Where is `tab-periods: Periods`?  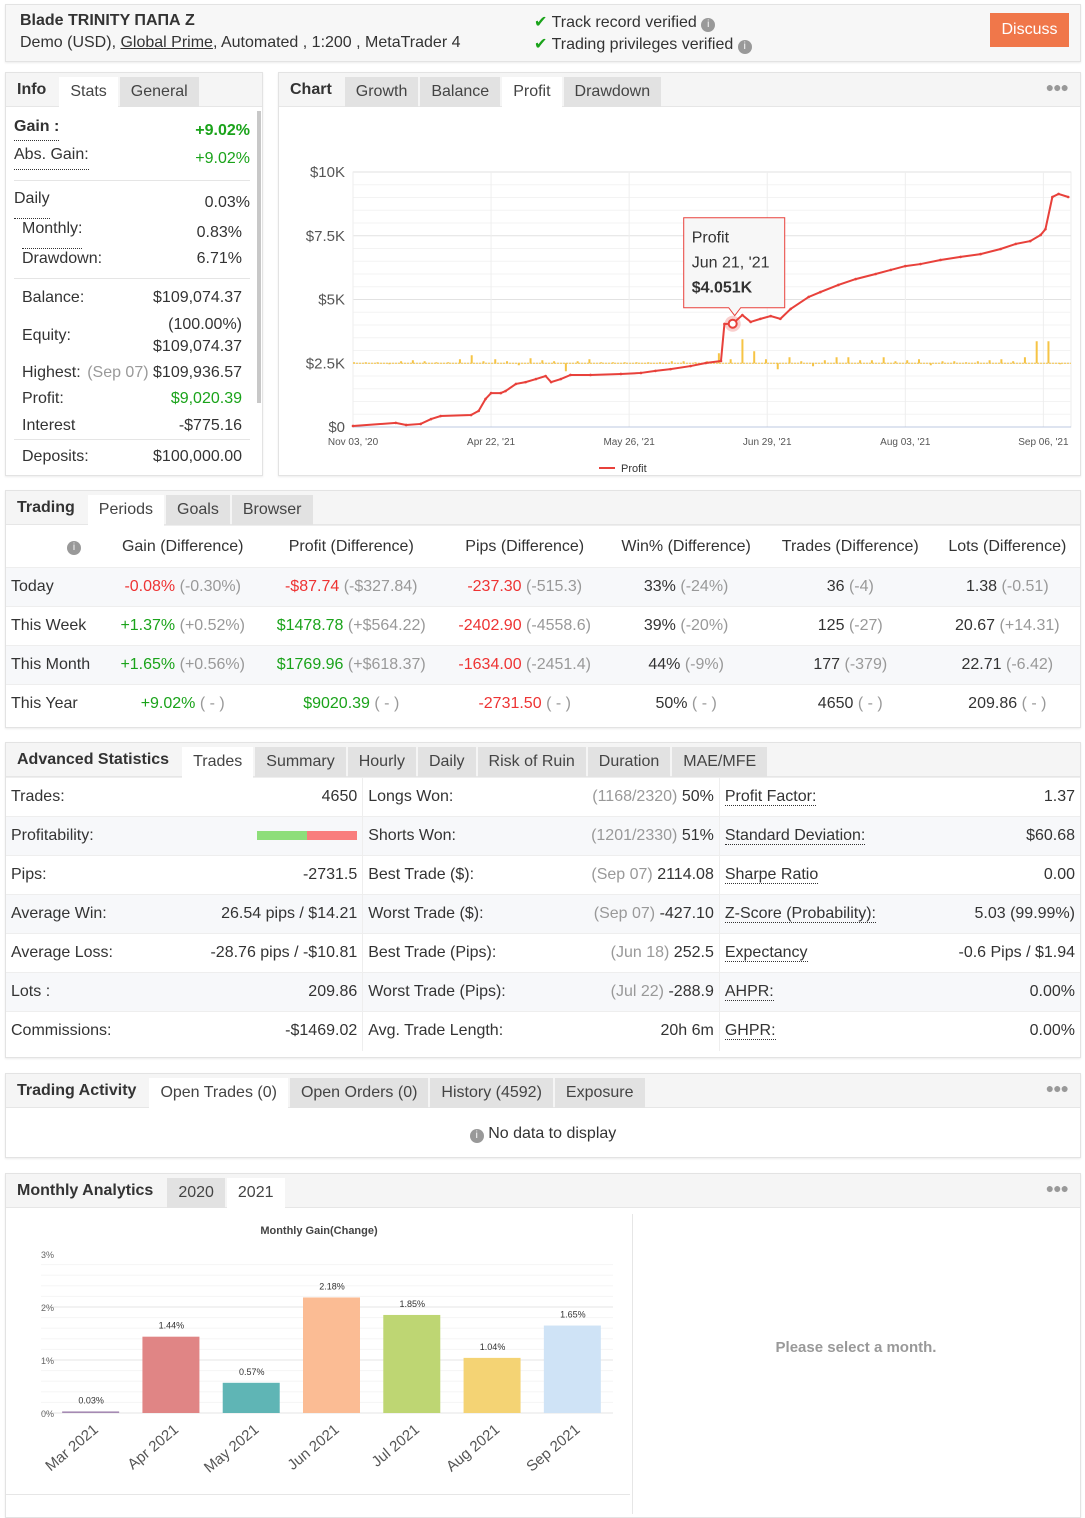 tab-periods: Periods is located at coordinates (126, 510).